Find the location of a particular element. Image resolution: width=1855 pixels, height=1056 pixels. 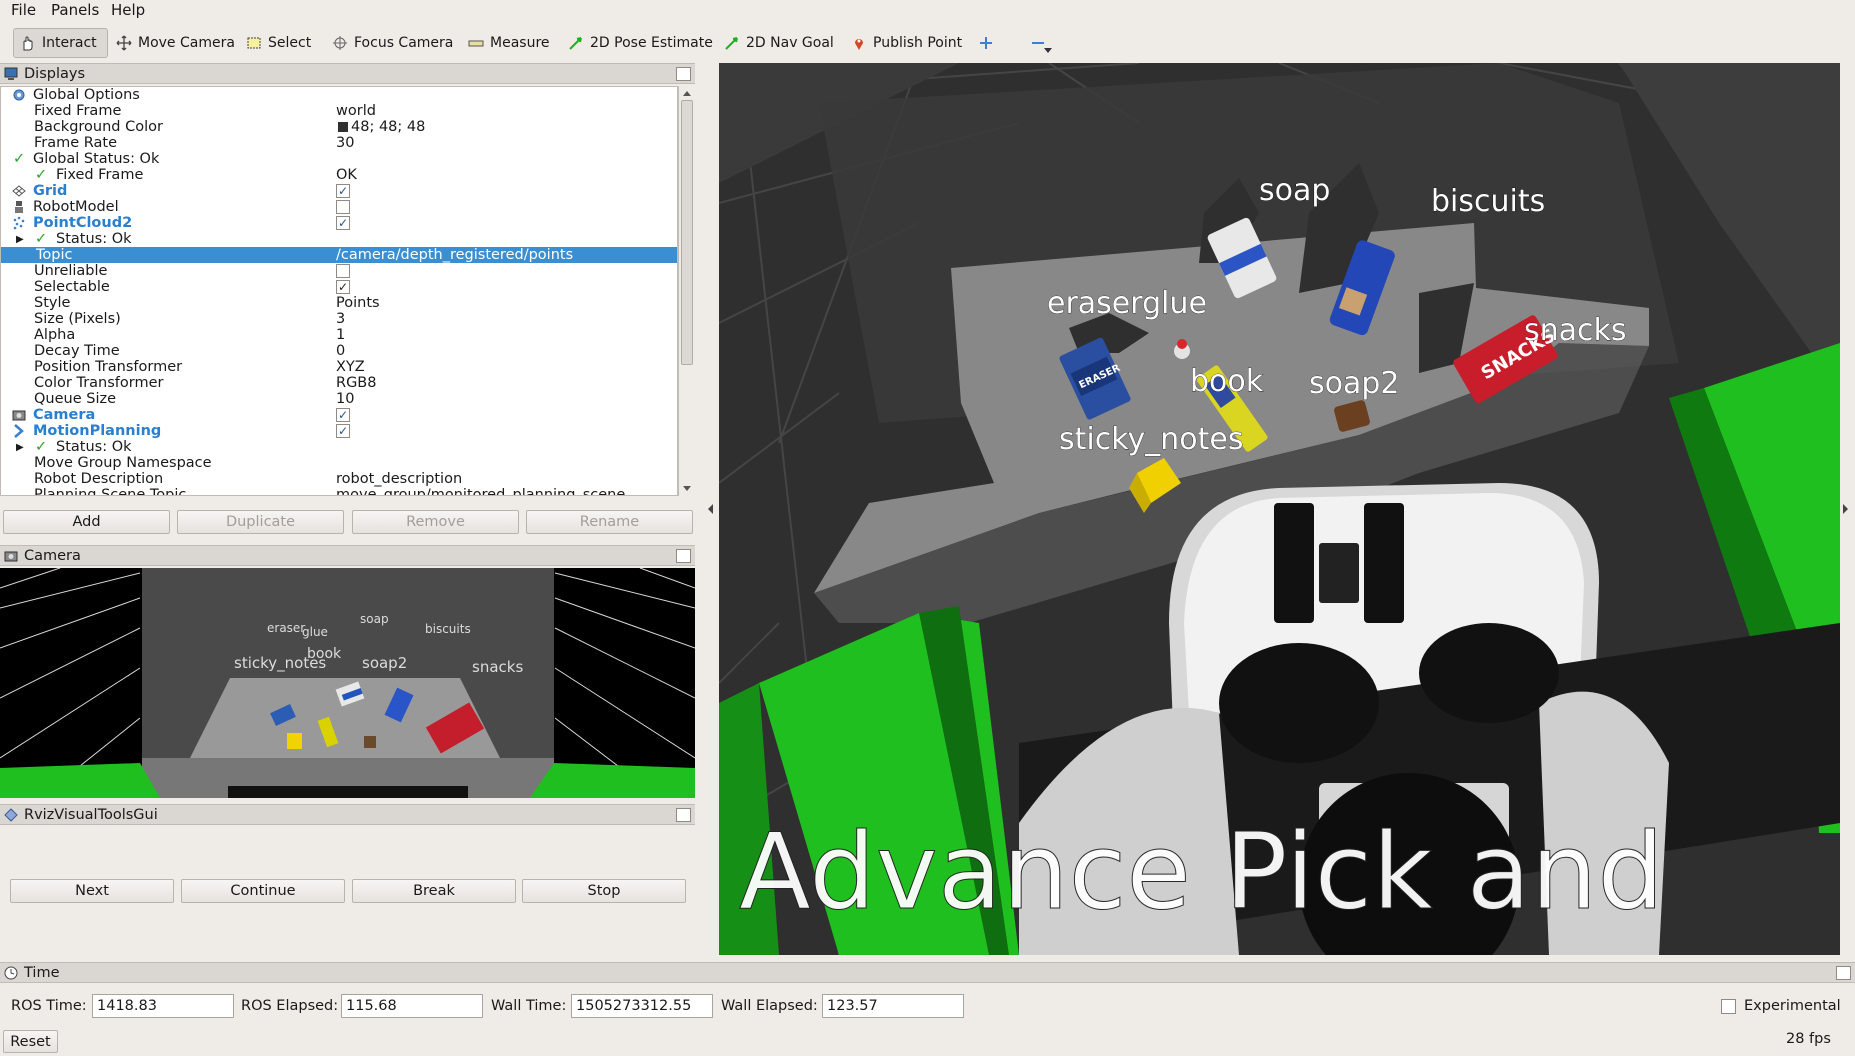

tree-row-color-transformer: Color Transformer RGB8 is located at coordinates (339, 383).